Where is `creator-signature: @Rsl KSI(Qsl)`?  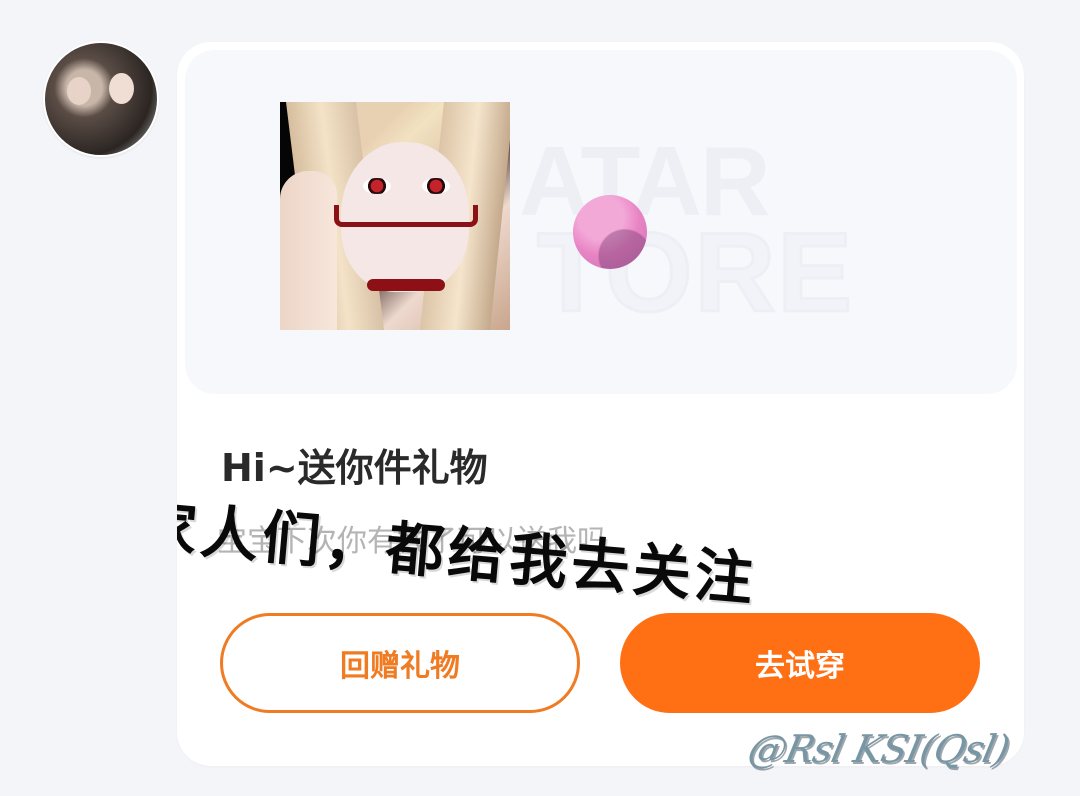
creator-signature: @Rsl KSI(Qsl) is located at coordinates (878, 749).